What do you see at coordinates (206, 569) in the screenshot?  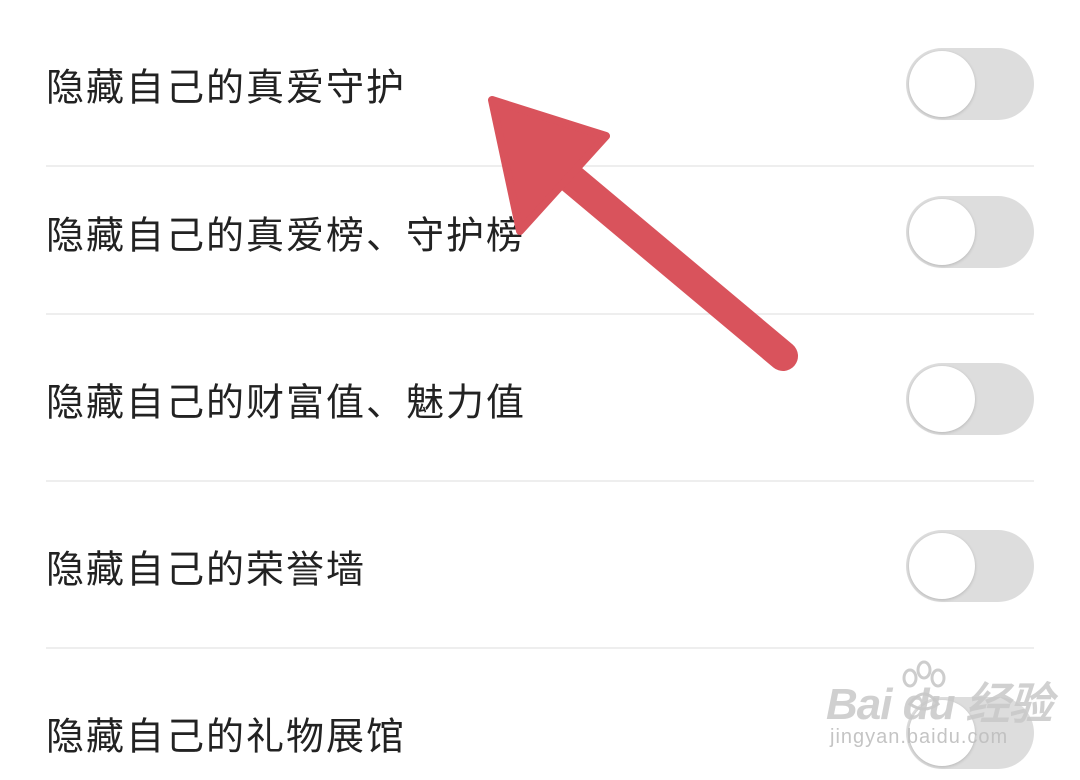 I see `setting-label: 隐藏自己的荣誉墙` at bounding box center [206, 569].